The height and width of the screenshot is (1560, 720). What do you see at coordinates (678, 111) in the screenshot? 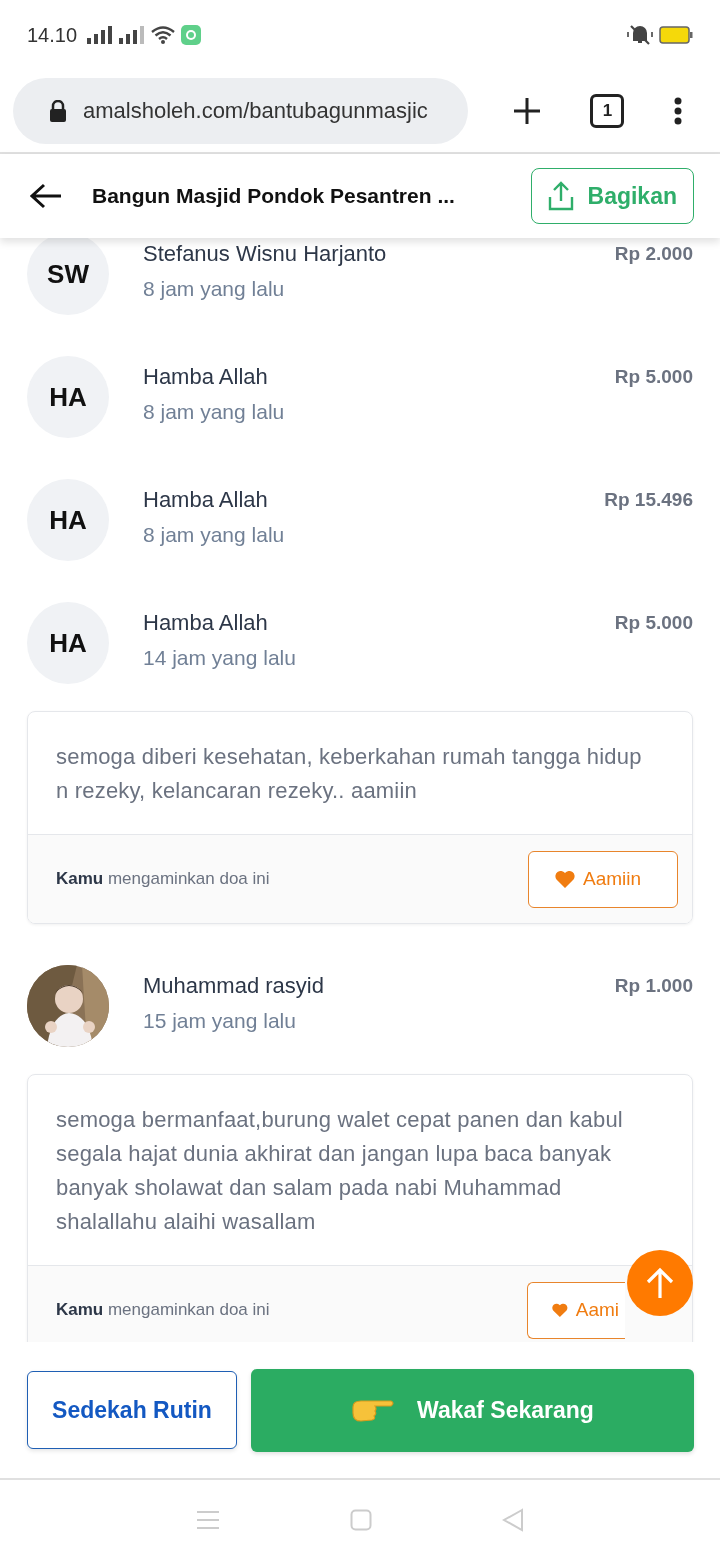
I see `menu-icon` at bounding box center [678, 111].